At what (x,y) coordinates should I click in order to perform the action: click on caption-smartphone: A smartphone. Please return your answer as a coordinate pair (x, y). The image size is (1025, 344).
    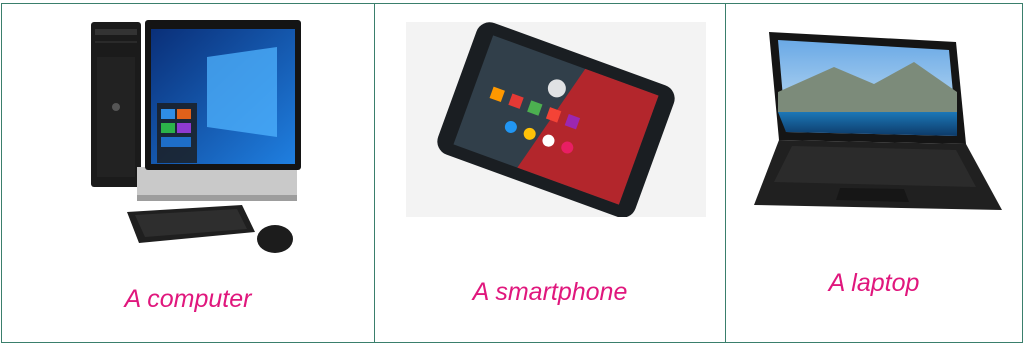
    Looking at the image, I should click on (550, 292).